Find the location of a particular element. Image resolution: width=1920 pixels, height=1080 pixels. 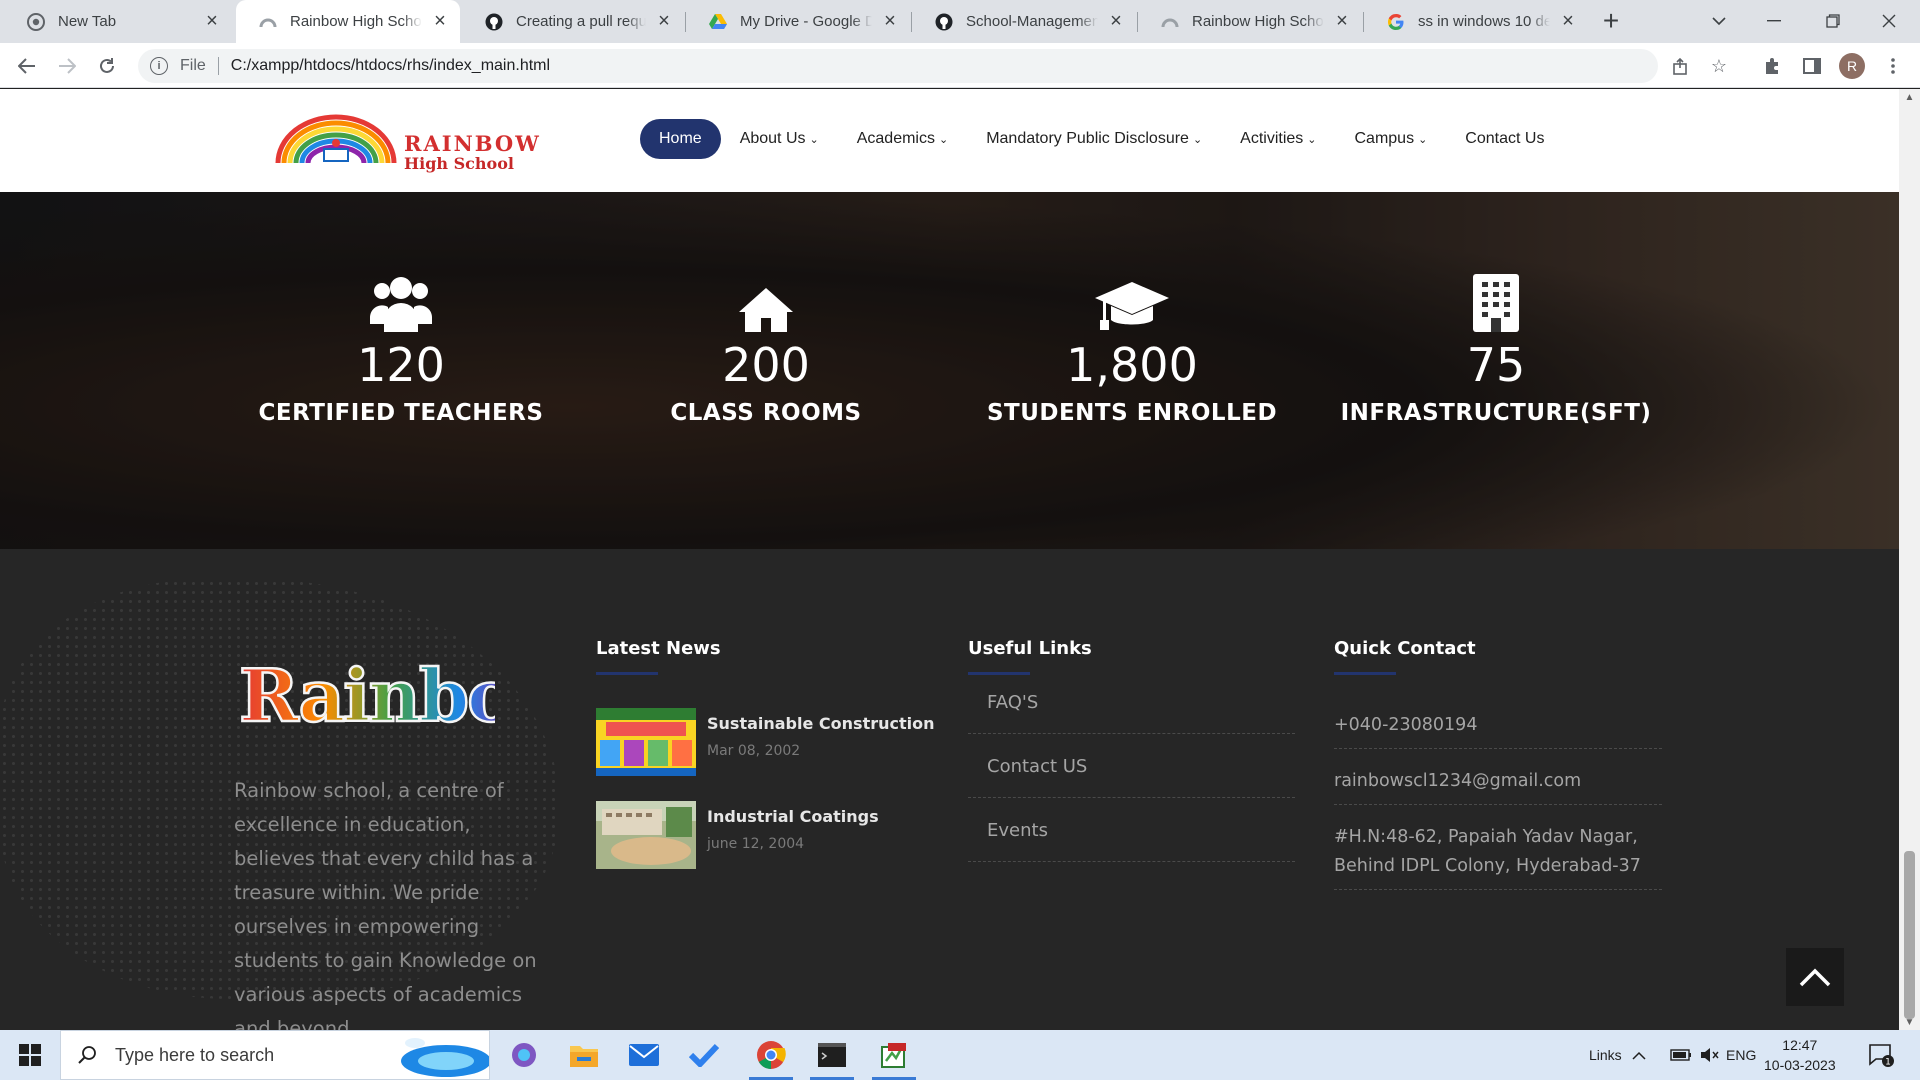

terminal-app-icon is located at coordinates (832, 1055).